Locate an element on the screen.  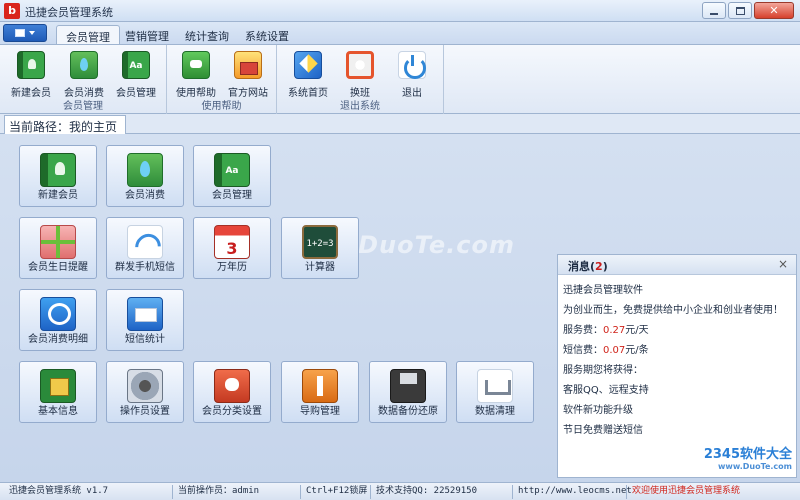
fee-label: 短信费： is located at coordinates (583, 350).